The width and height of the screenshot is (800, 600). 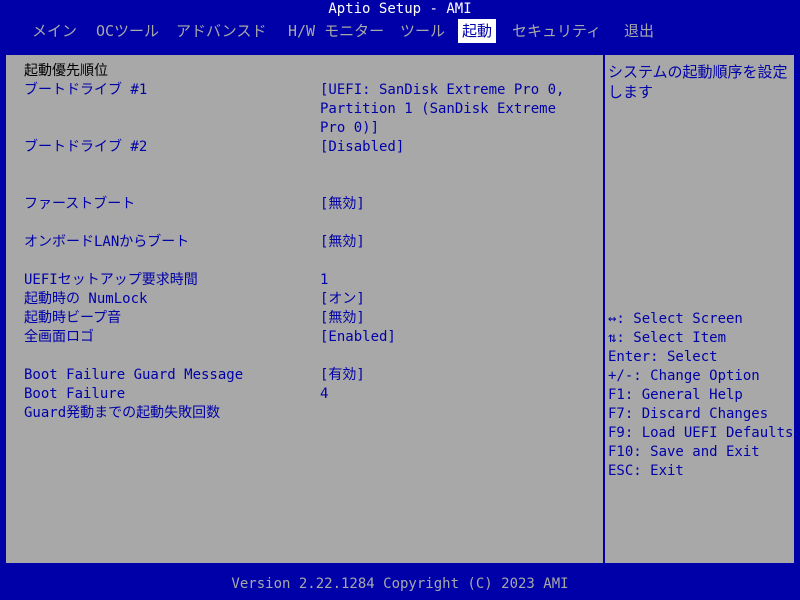 What do you see at coordinates (675, 319) in the screenshot?
I see `key-help-select-screen: ↔: Select Screen` at bounding box center [675, 319].